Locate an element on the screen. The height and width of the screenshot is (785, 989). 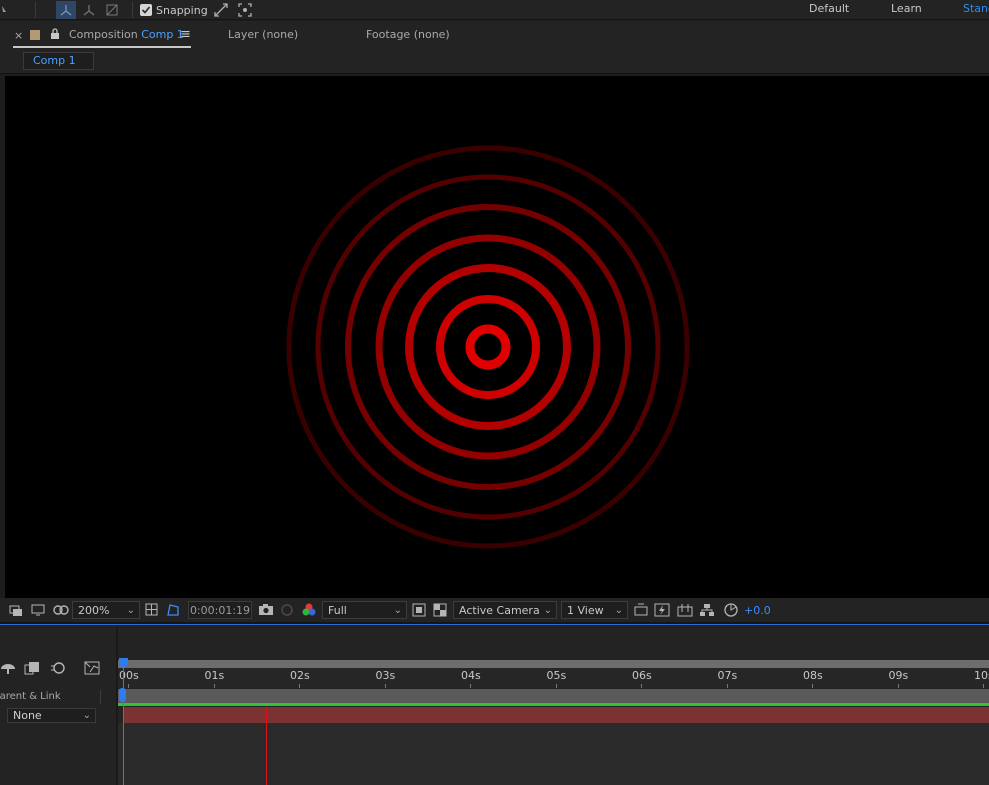
tab-layer: Layer (none) is located at coordinates (263, 34).